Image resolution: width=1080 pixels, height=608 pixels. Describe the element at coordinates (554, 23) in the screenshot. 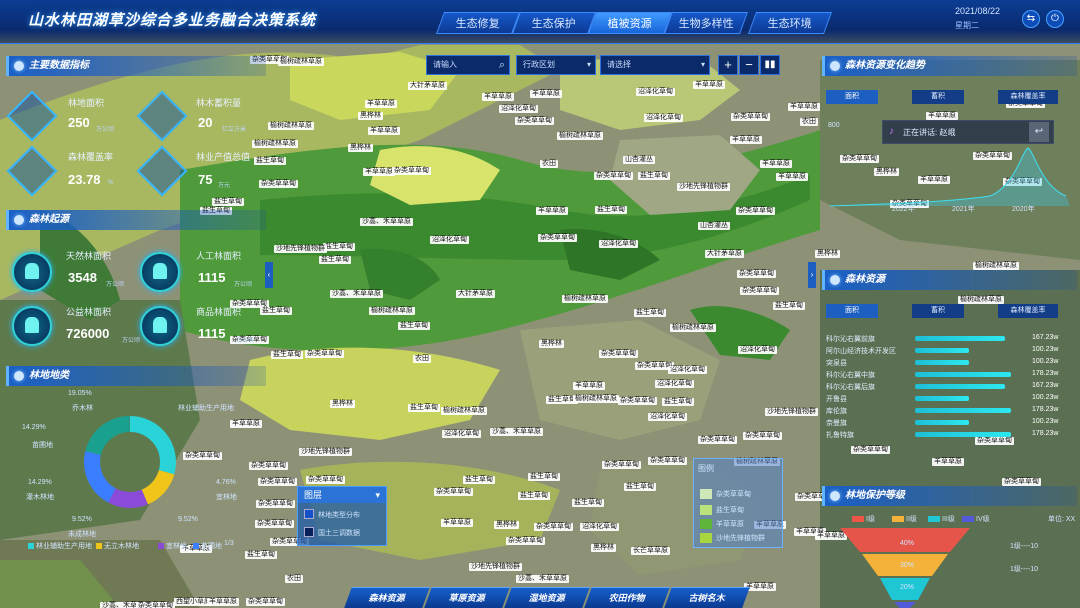

I see `nav-tab-ecological-protection: 生态保护` at that location.